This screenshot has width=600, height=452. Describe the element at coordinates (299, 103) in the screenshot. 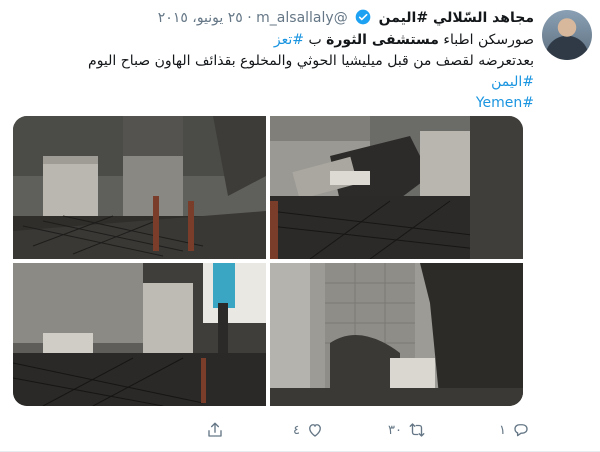

I see `text-line-4: #Yemen` at that location.